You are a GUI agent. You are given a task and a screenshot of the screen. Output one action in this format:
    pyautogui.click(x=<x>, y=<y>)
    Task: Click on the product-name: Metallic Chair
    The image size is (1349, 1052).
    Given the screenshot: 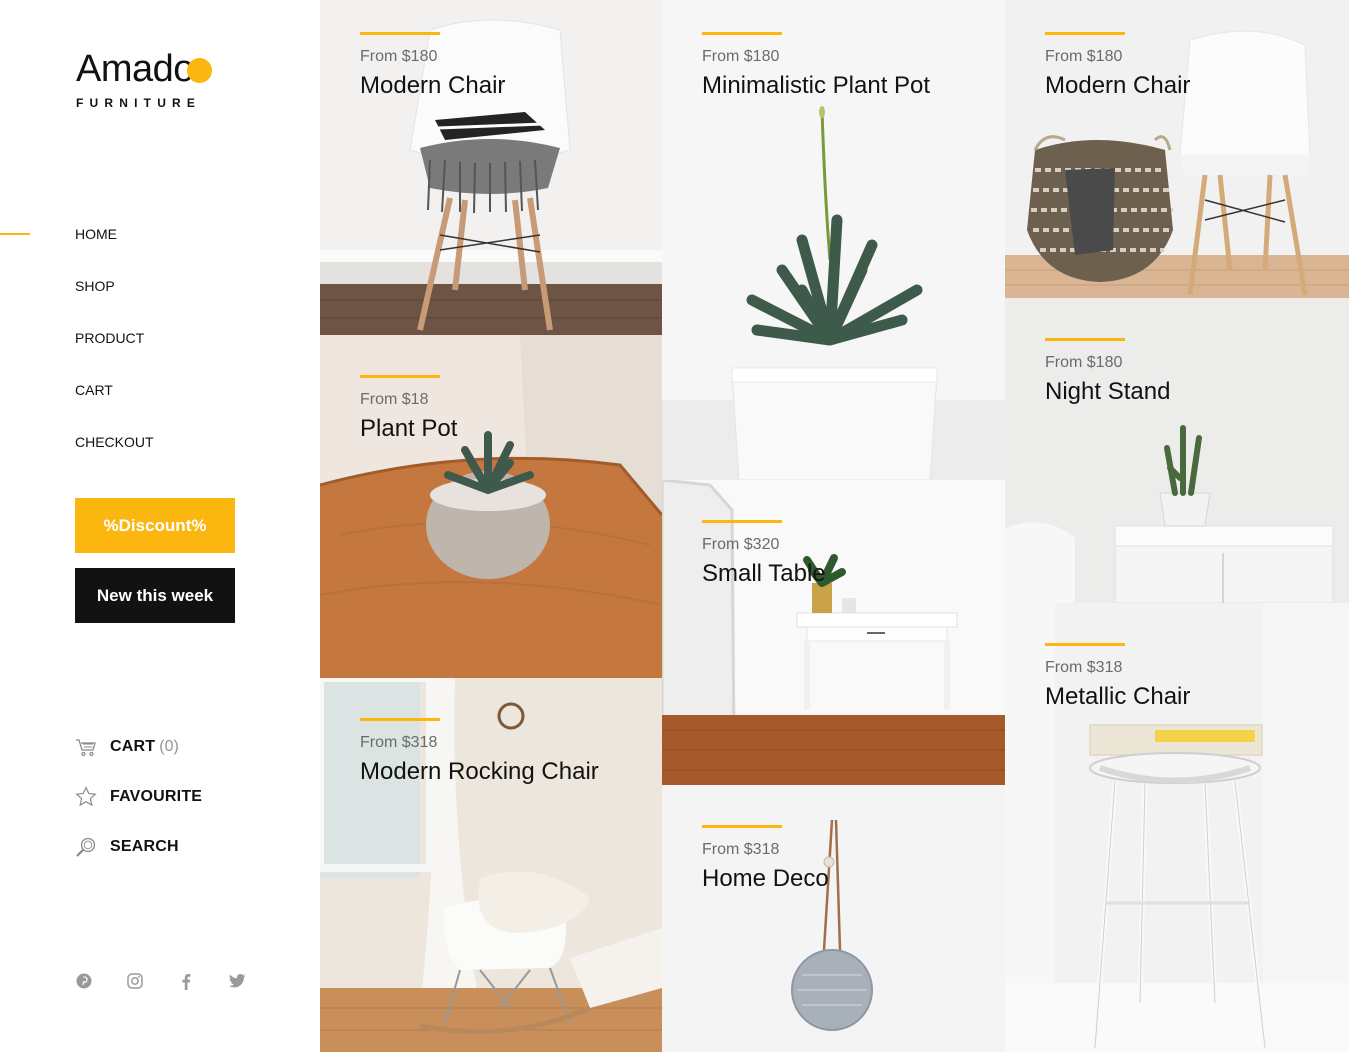 What is the action you would take?
    pyautogui.click(x=1118, y=696)
    